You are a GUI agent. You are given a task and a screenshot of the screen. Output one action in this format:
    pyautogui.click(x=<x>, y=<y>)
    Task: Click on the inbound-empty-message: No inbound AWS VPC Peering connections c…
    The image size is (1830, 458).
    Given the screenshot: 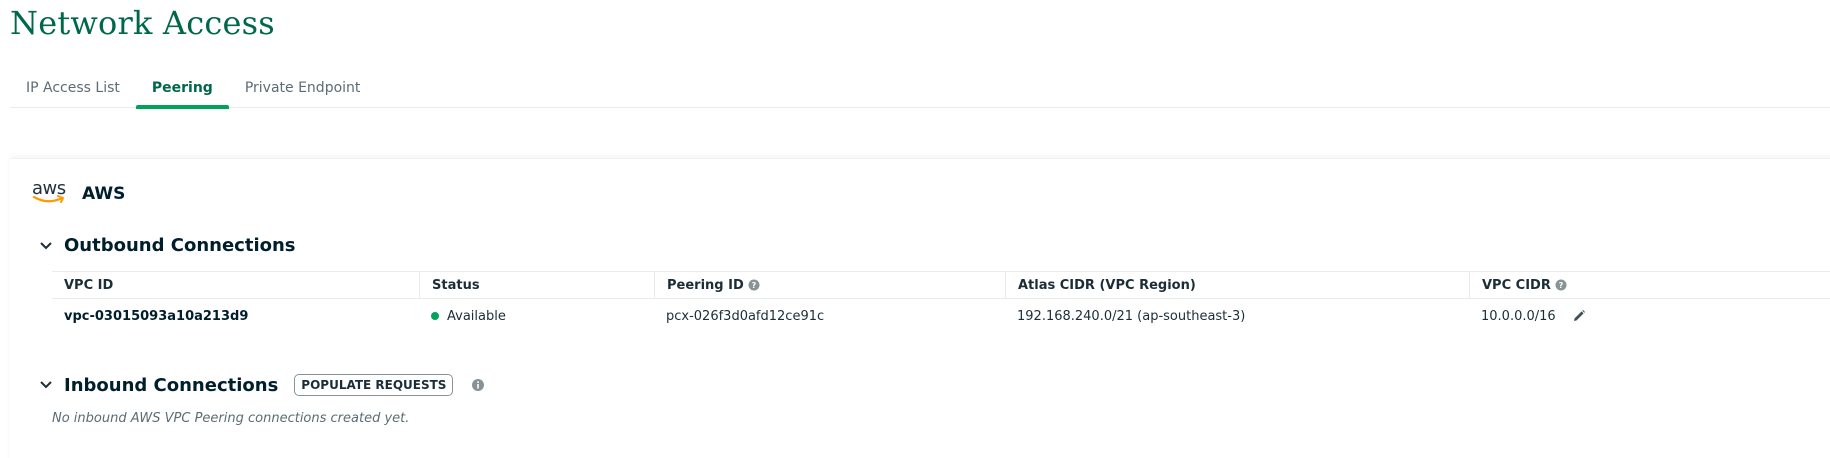 What is the action you would take?
    pyautogui.click(x=231, y=418)
    